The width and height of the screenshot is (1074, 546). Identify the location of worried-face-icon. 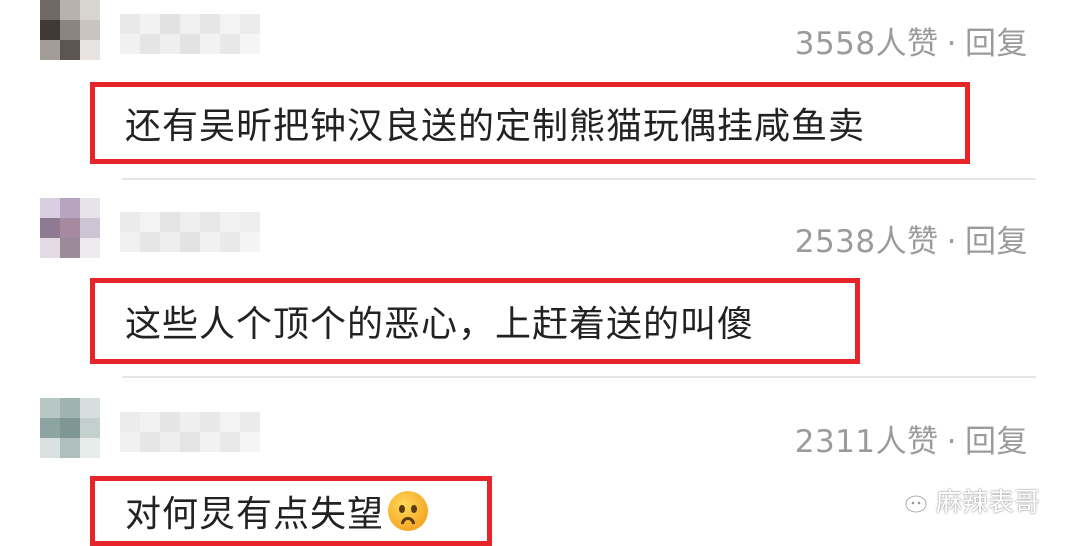
(408, 511).